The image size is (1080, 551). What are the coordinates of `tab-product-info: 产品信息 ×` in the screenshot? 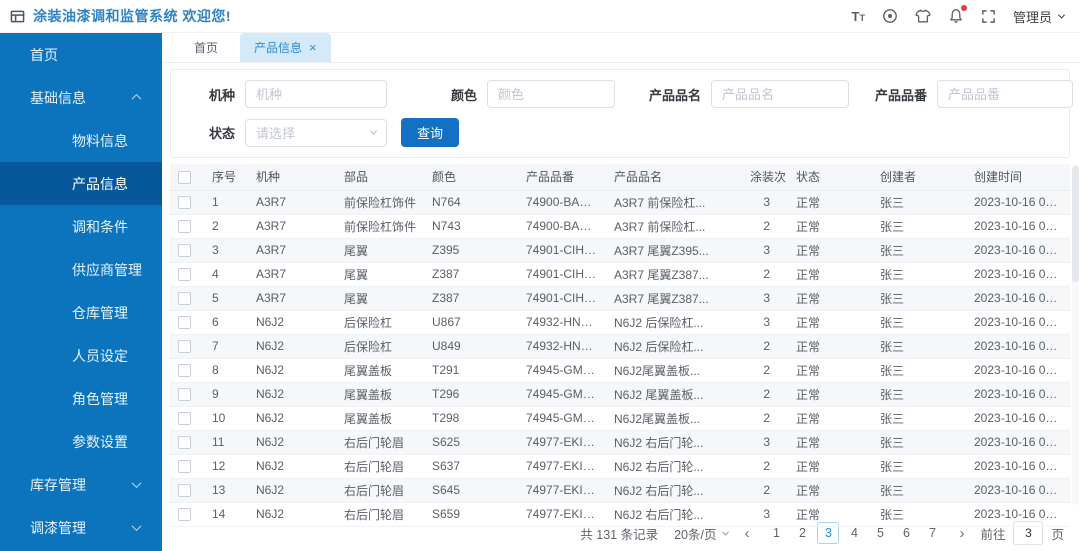 It's located at (285, 47).